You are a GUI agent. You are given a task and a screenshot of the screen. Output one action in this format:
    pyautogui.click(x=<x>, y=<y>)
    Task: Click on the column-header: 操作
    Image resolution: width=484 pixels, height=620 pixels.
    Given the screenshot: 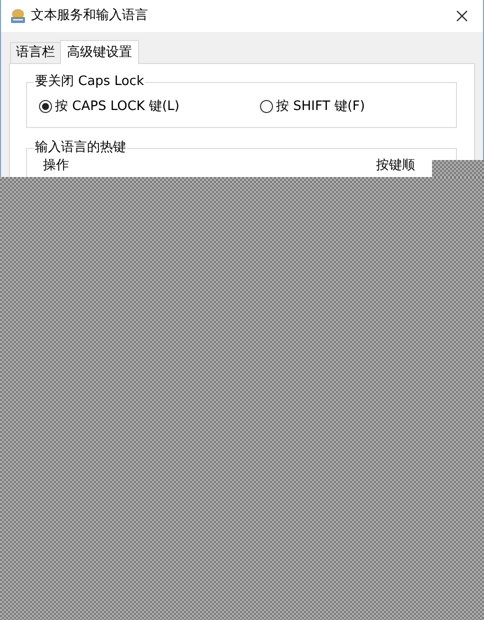 What is the action you would take?
    pyautogui.click(x=56, y=166)
    